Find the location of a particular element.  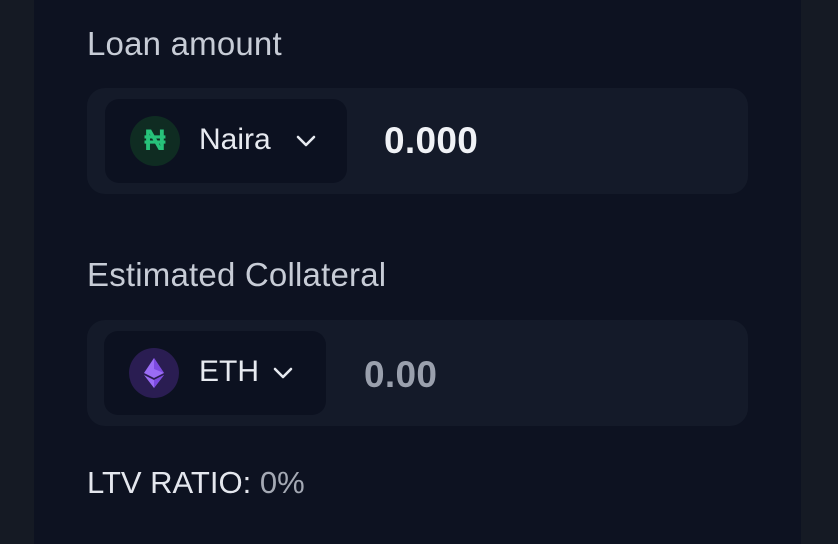

estimated-collateral-label: Estimated Collateral is located at coordinates (236, 274).